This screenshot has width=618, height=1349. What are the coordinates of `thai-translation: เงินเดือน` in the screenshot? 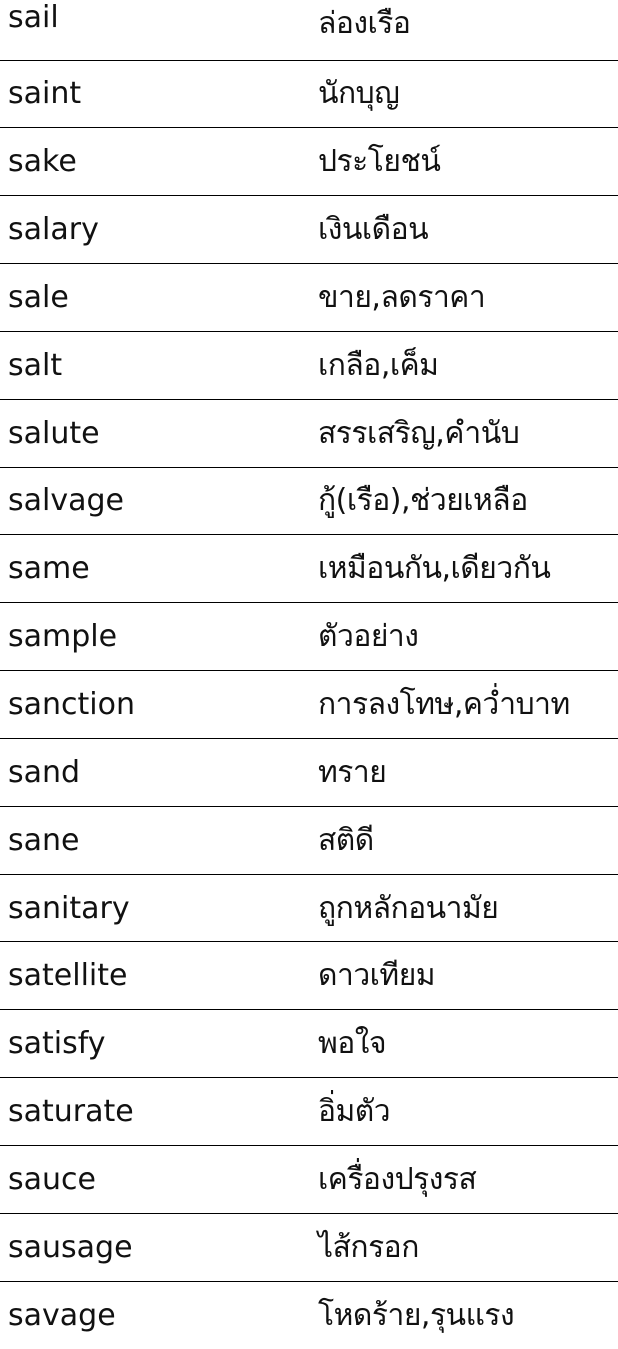 It's located at (466, 230).